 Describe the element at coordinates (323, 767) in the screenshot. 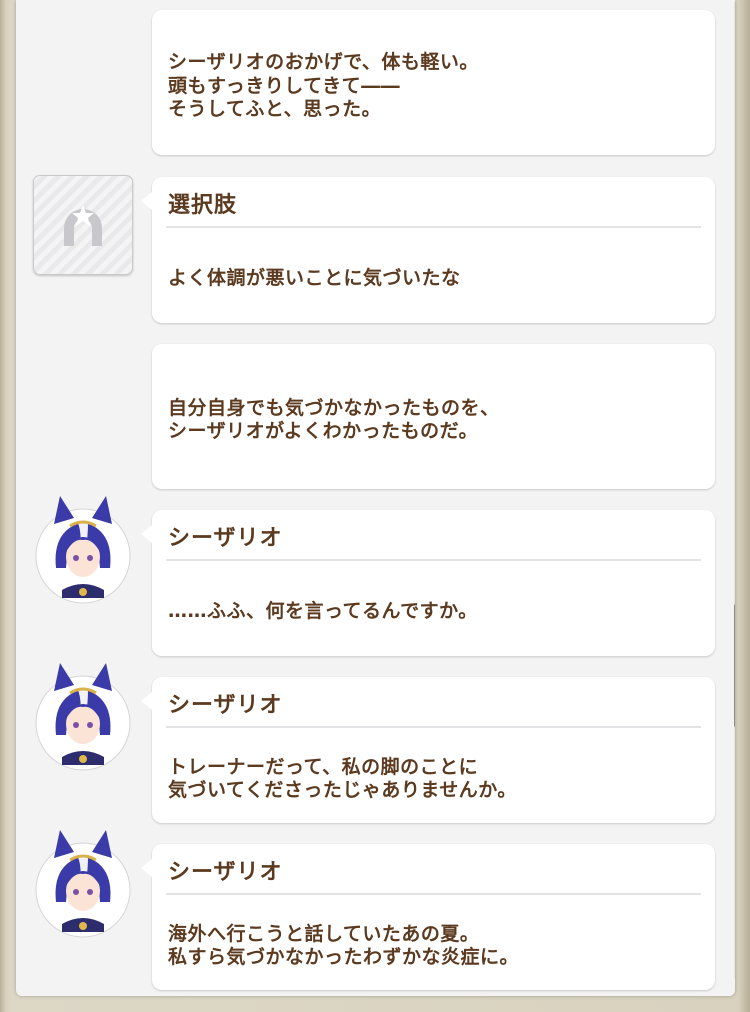

I see `dialogue-line: トレーナーだって、私の脚のことに` at that location.